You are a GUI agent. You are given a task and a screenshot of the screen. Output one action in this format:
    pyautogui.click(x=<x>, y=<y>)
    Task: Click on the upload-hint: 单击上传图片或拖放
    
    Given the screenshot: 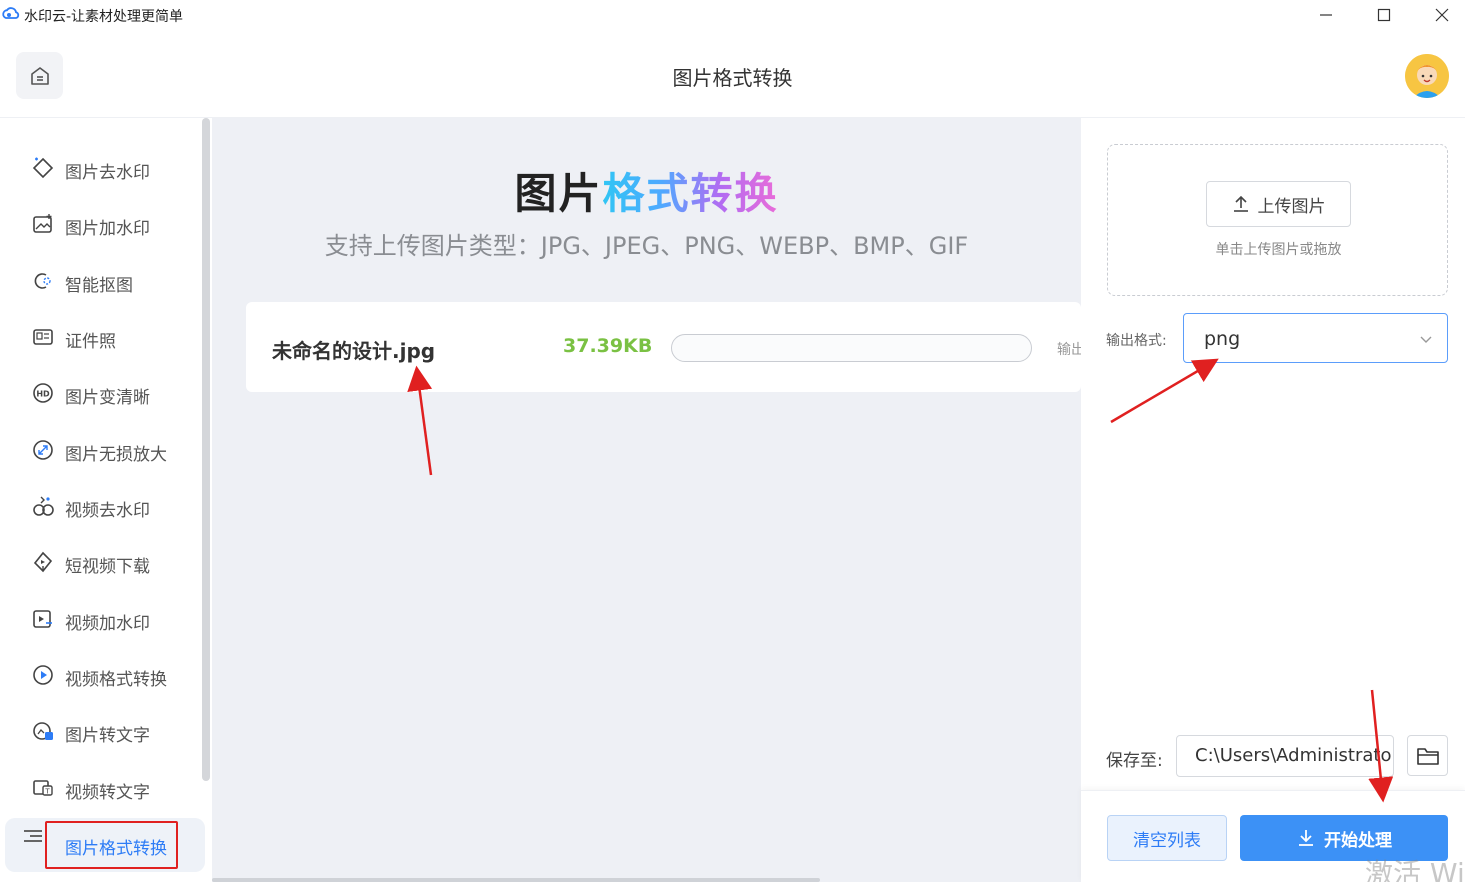 What is the action you would take?
    pyautogui.click(x=1278, y=250)
    